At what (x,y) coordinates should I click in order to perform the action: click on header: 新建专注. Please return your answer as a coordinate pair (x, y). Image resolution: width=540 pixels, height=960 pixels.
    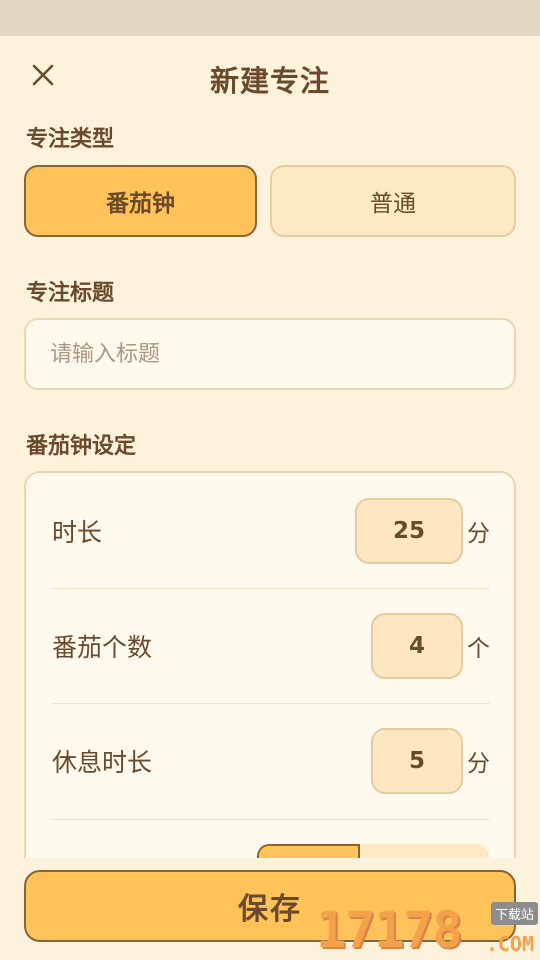
    Looking at the image, I should click on (270, 79).